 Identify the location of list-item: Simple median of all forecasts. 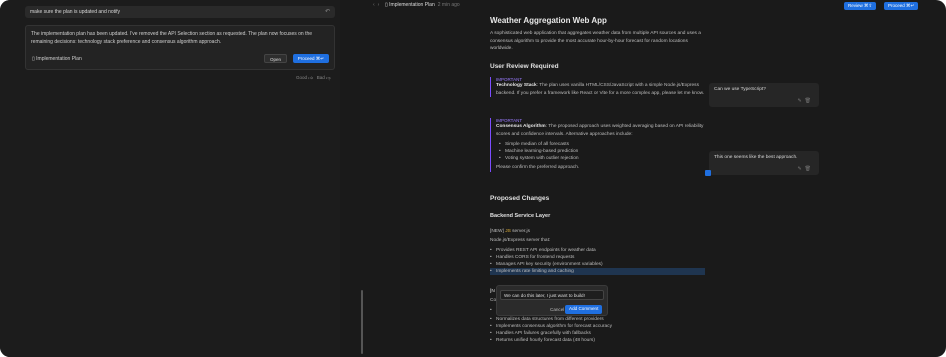
(602, 144).